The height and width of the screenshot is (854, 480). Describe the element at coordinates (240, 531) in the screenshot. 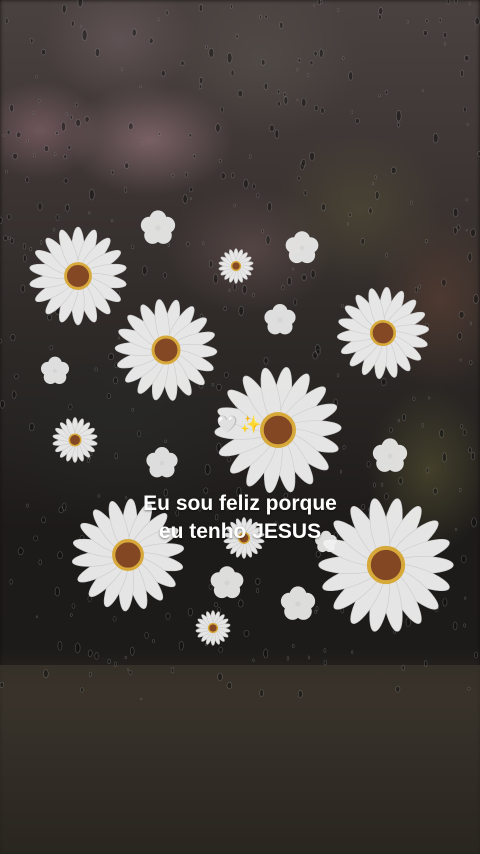

I see `caption-line-2: eu tenho JESUS` at that location.